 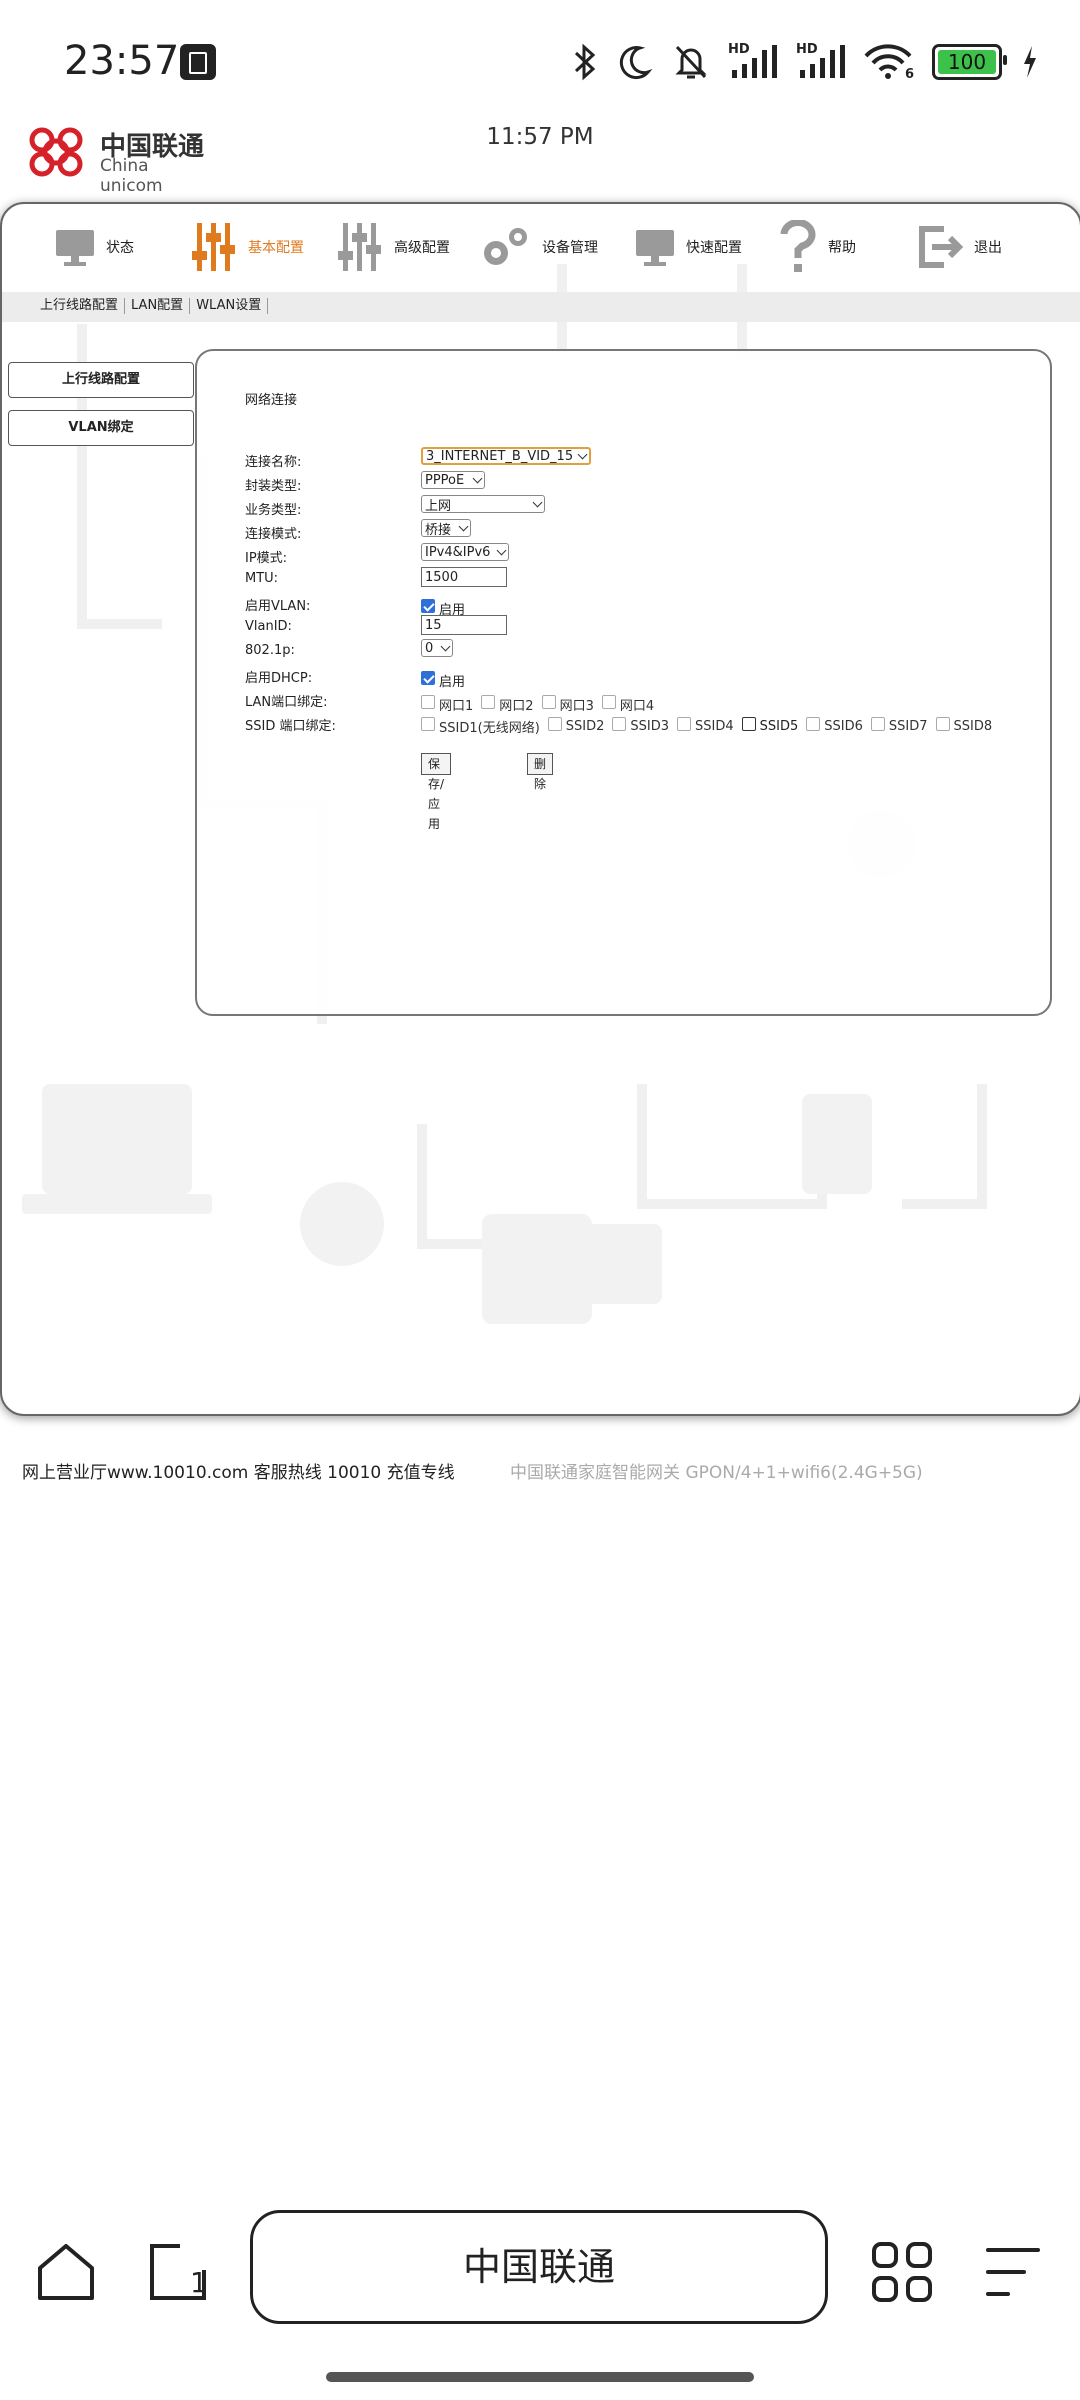 I want to click on ssid1-checkbox, so click(x=428, y=723).